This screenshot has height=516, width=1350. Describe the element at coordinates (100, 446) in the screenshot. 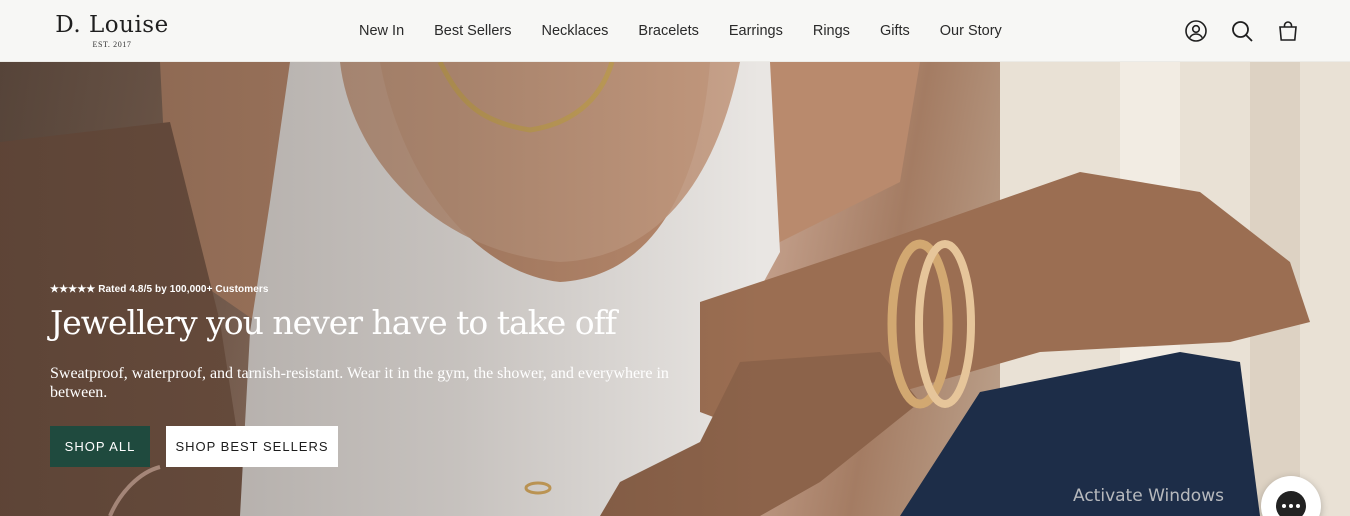

I see `shop-all-button: SHOP ALL` at that location.